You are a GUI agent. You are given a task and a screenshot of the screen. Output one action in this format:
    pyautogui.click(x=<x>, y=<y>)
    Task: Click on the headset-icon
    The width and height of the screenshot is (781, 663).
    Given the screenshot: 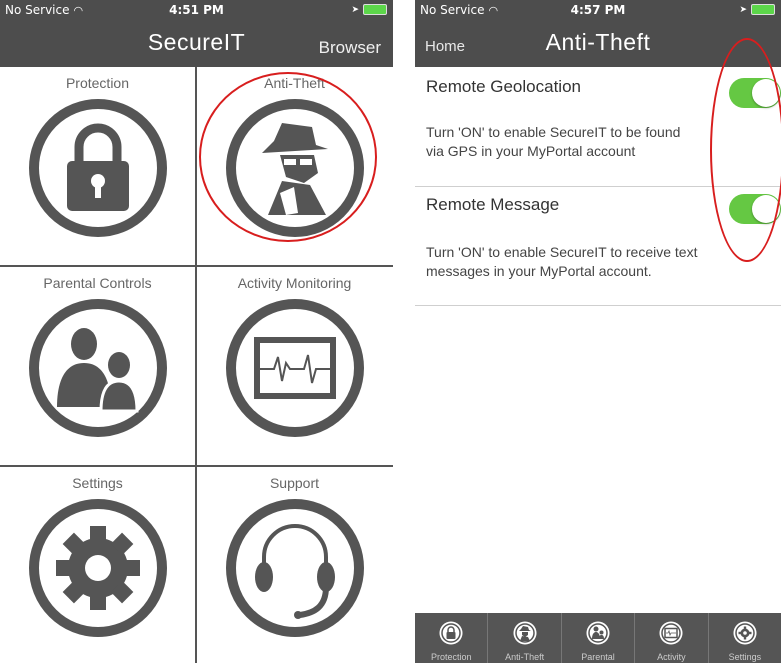 What is the action you would take?
    pyautogui.click(x=295, y=568)
    